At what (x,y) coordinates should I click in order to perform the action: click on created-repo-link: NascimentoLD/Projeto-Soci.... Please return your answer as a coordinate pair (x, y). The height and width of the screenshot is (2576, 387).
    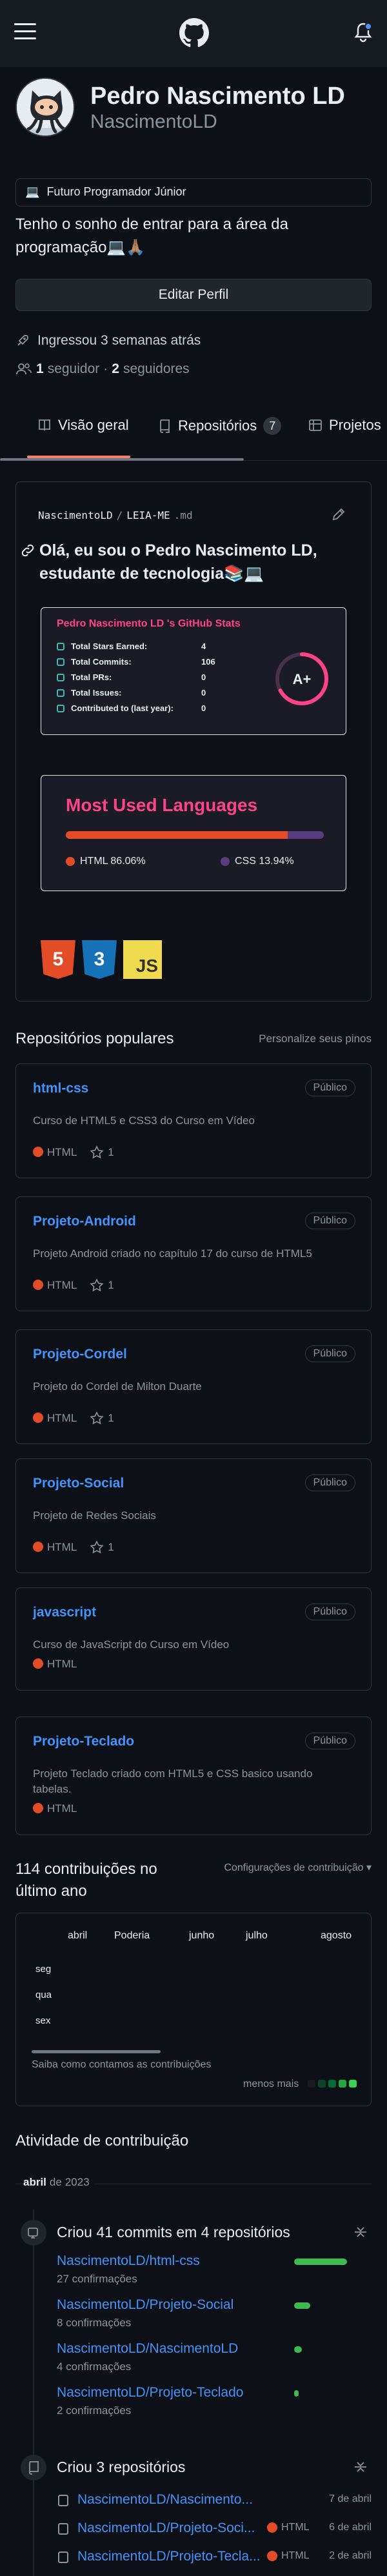
    Looking at the image, I should click on (174, 2528).